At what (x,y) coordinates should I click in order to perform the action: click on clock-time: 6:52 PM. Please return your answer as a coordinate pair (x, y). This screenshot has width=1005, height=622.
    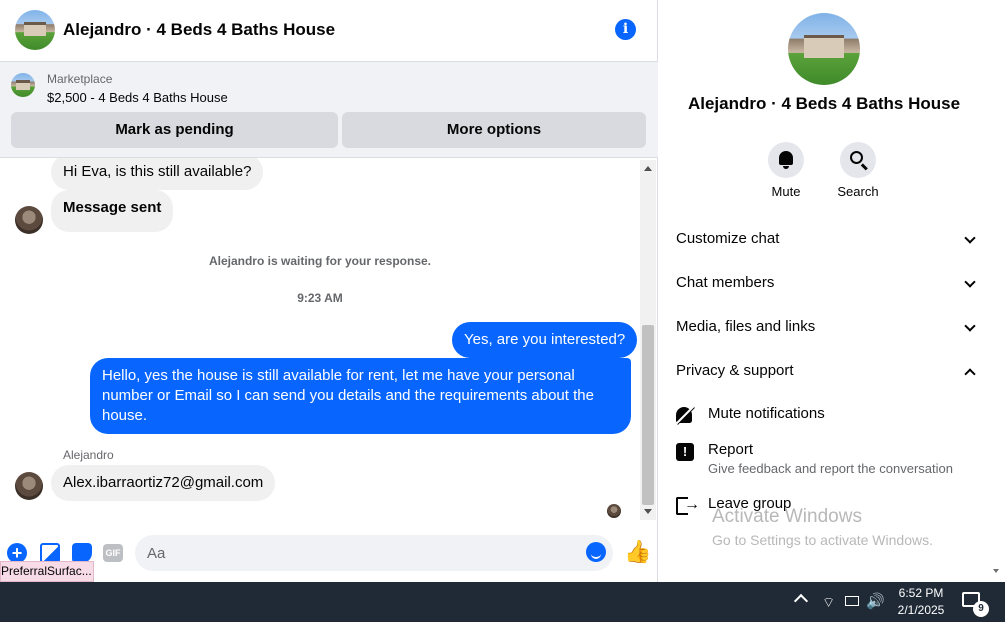
    Looking at the image, I should click on (921, 593).